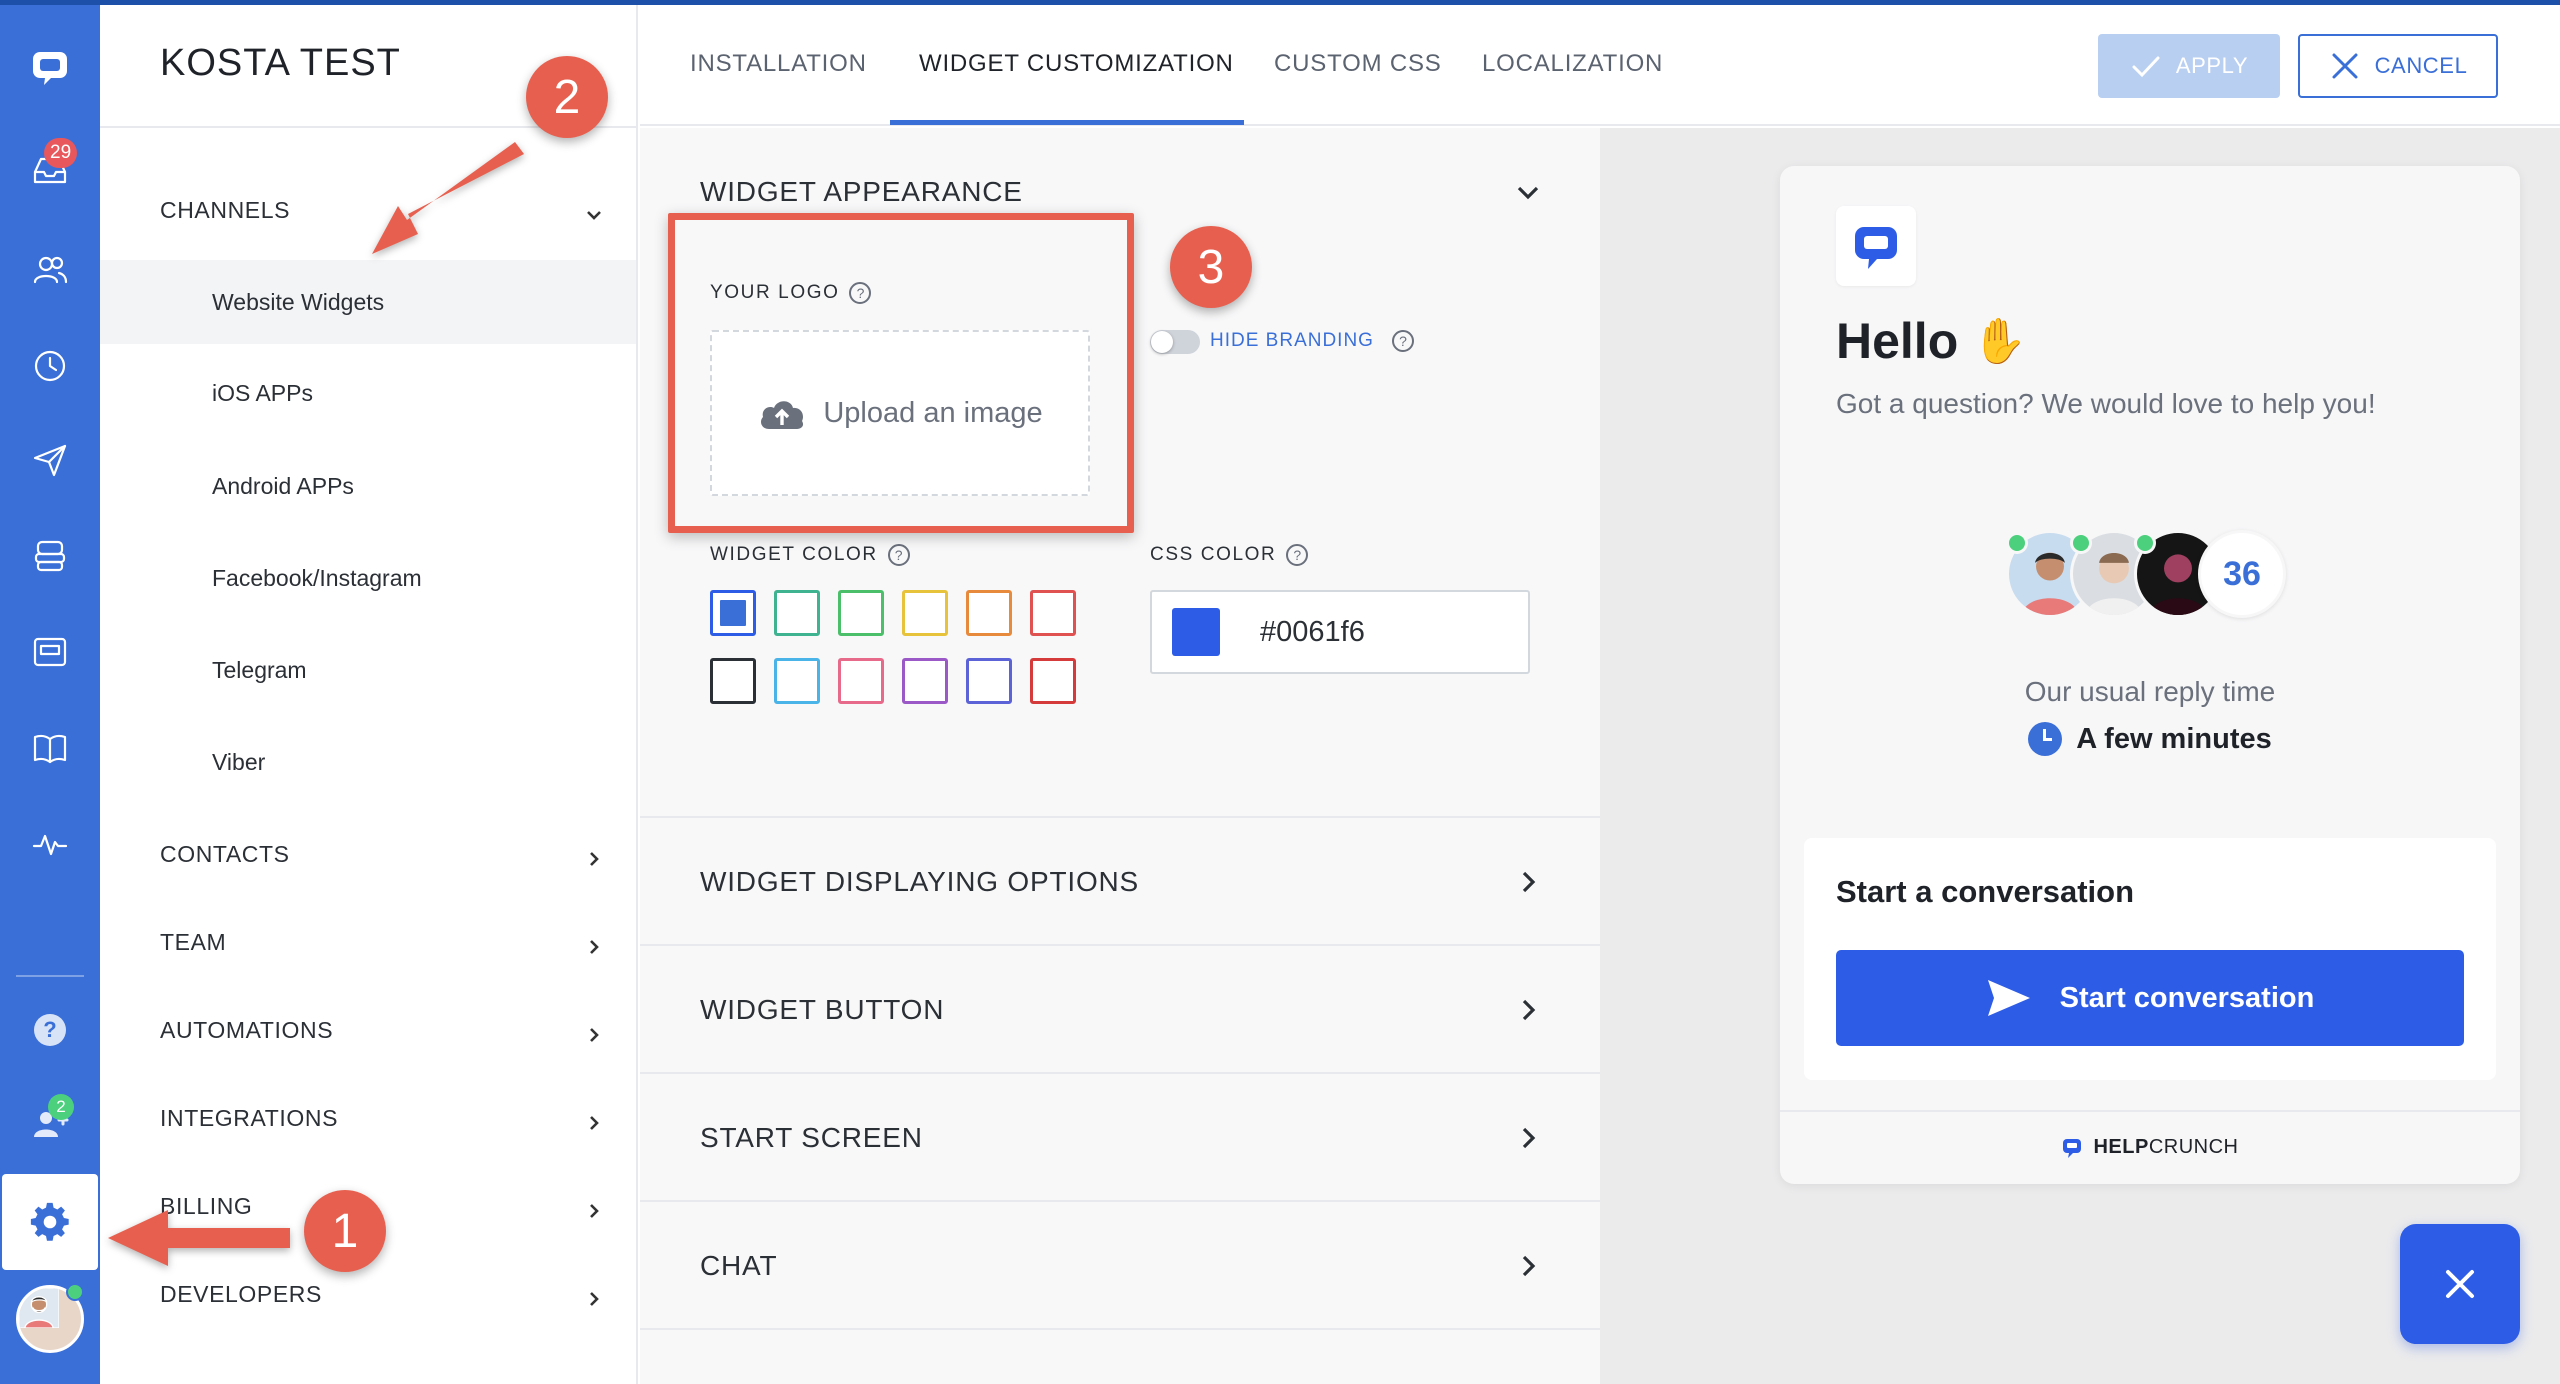  I want to click on section-title: WIDGET BUTTON, so click(822, 1009).